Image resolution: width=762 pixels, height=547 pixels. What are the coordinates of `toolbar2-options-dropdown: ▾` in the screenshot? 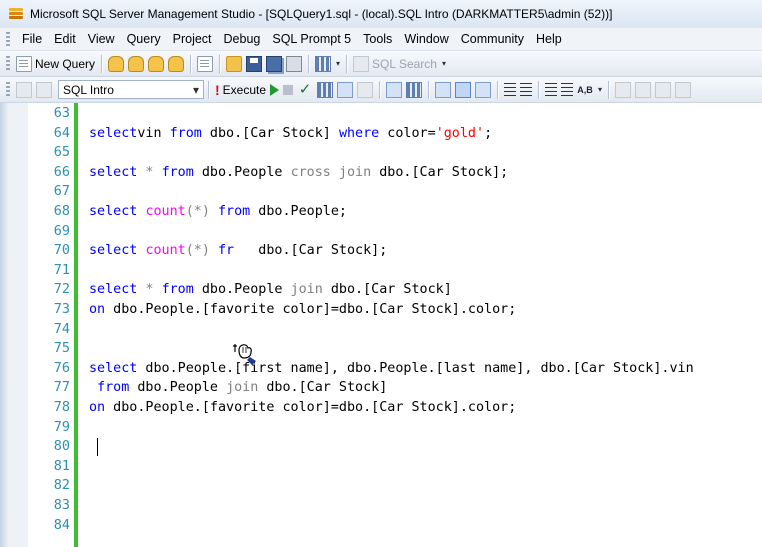 It's located at (599, 90).